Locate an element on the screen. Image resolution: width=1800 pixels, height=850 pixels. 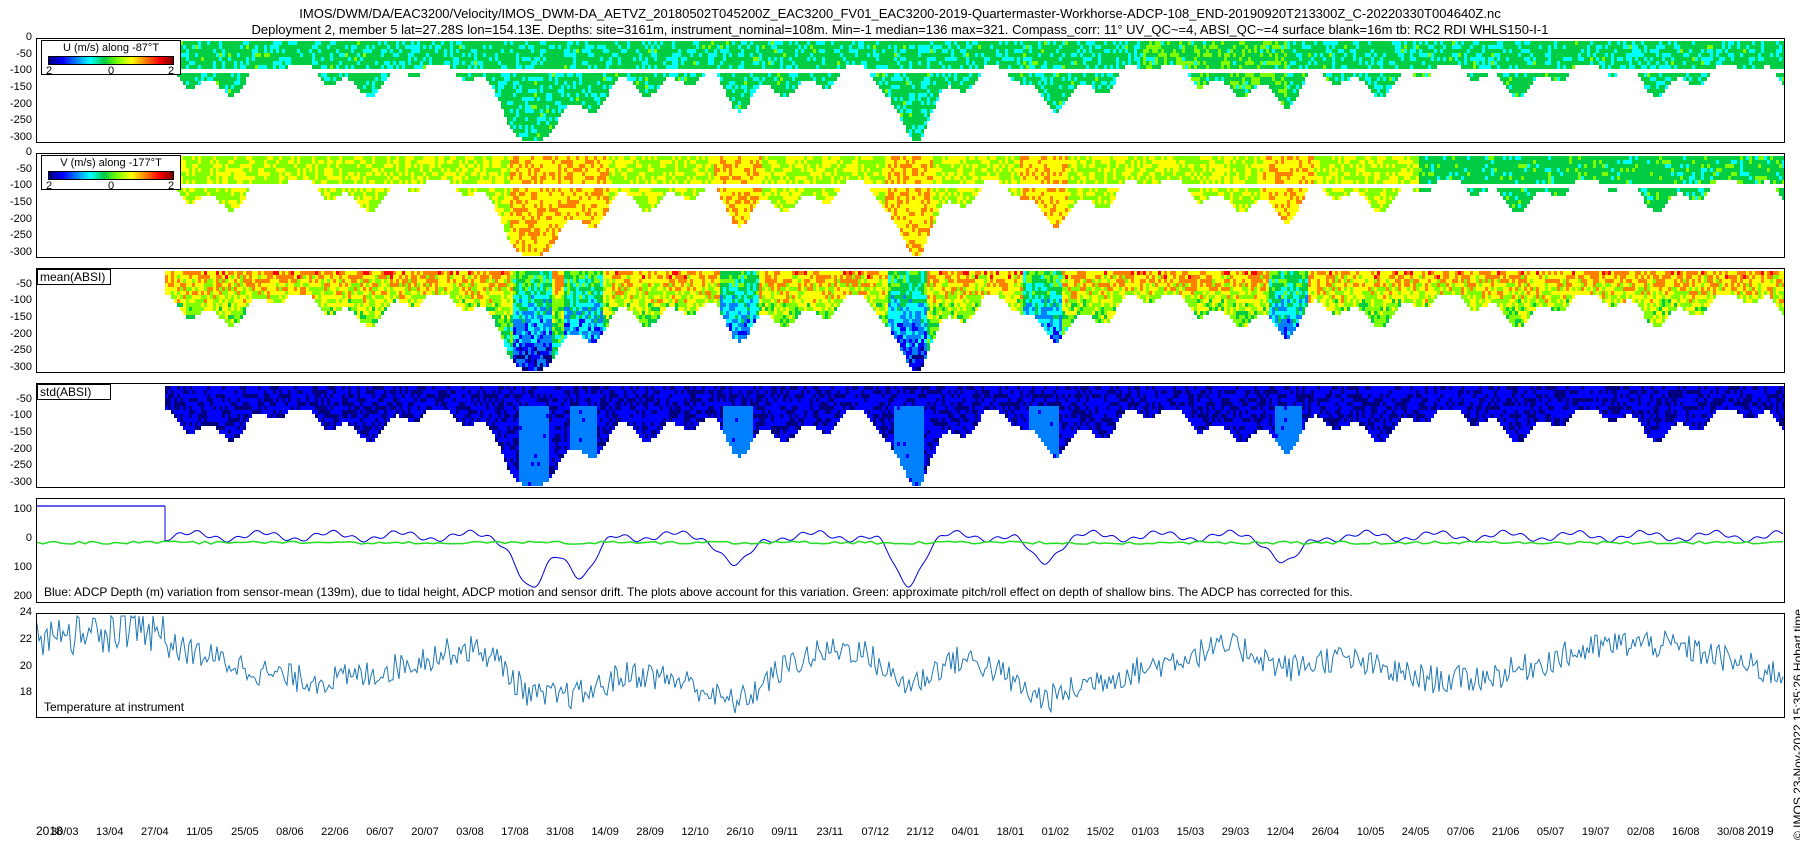
year-label-start: 2018 is located at coordinates (49, 831).